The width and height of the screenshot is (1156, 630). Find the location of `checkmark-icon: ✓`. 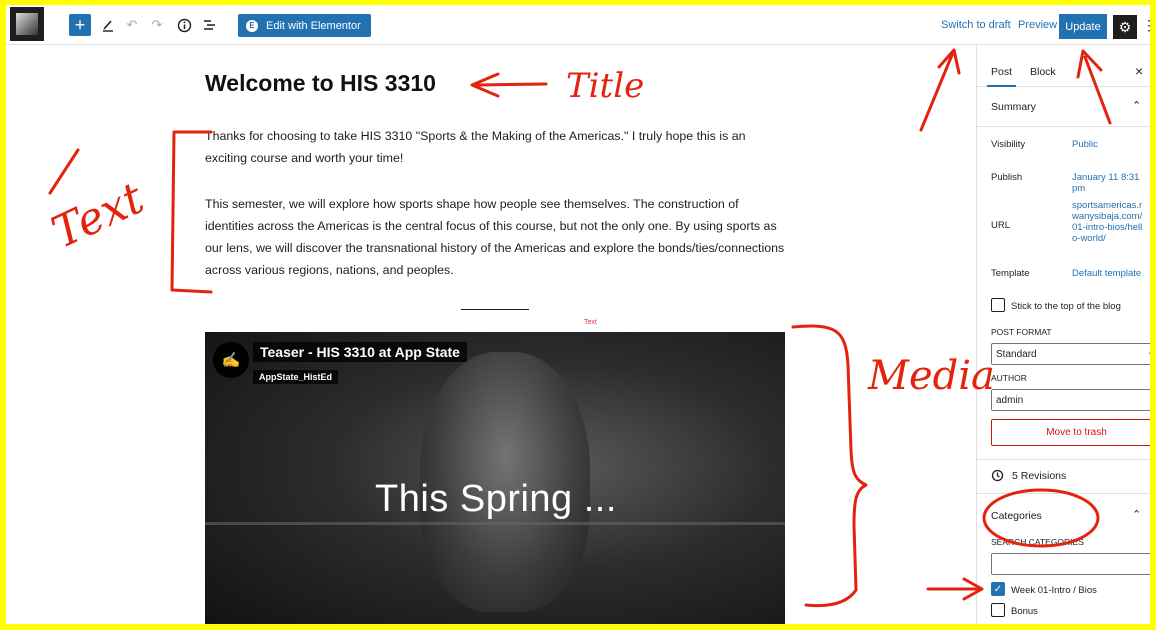

checkmark-icon: ✓ is located at coordinates (998, 589).